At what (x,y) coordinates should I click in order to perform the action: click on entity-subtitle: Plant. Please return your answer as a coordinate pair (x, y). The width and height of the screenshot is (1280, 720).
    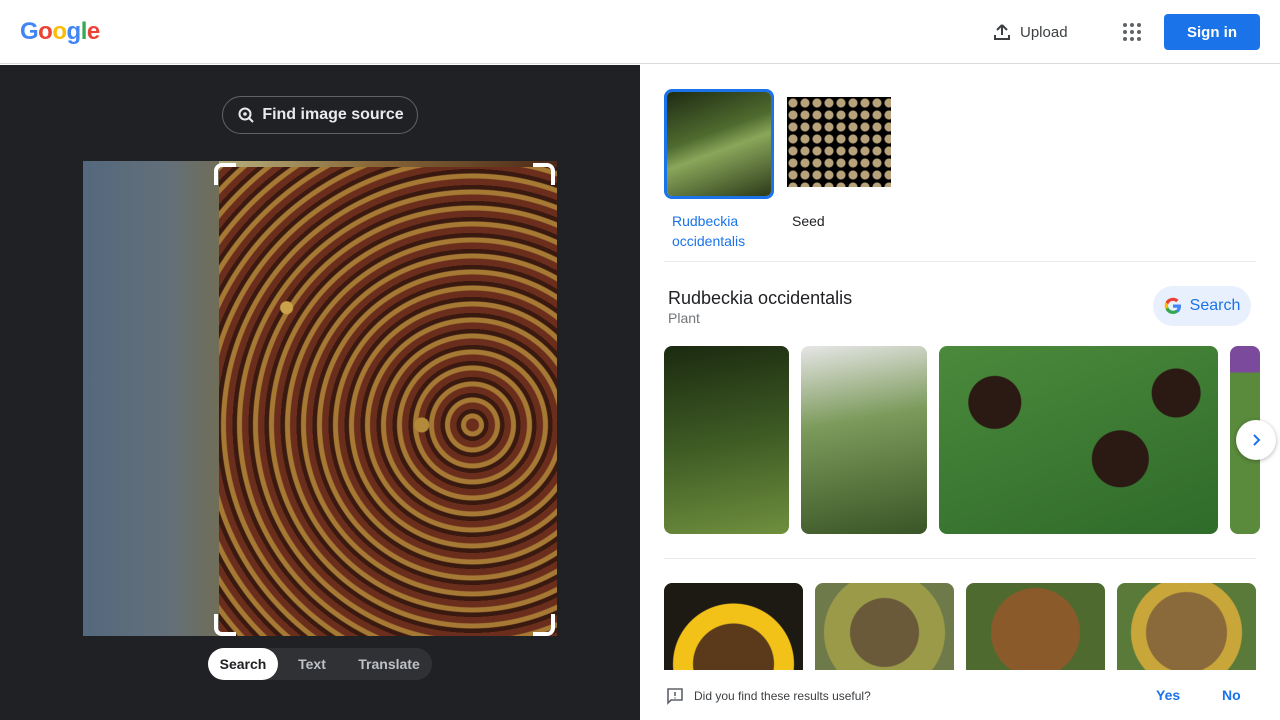
    Looking at the image, I should click on (684, 318).